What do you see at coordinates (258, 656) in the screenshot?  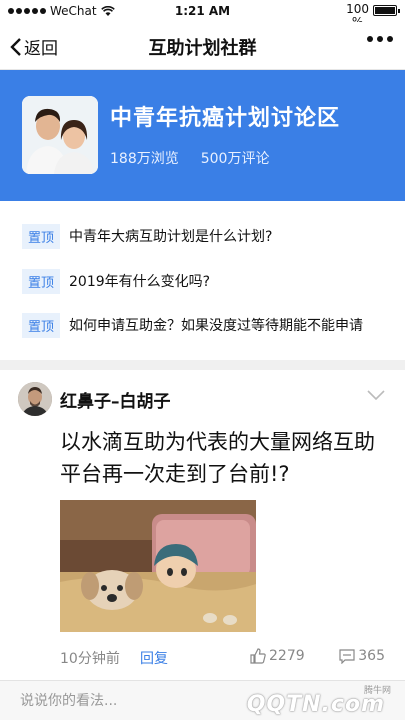 I see `thumbs-up-icon` at bounding box center [258, 656].